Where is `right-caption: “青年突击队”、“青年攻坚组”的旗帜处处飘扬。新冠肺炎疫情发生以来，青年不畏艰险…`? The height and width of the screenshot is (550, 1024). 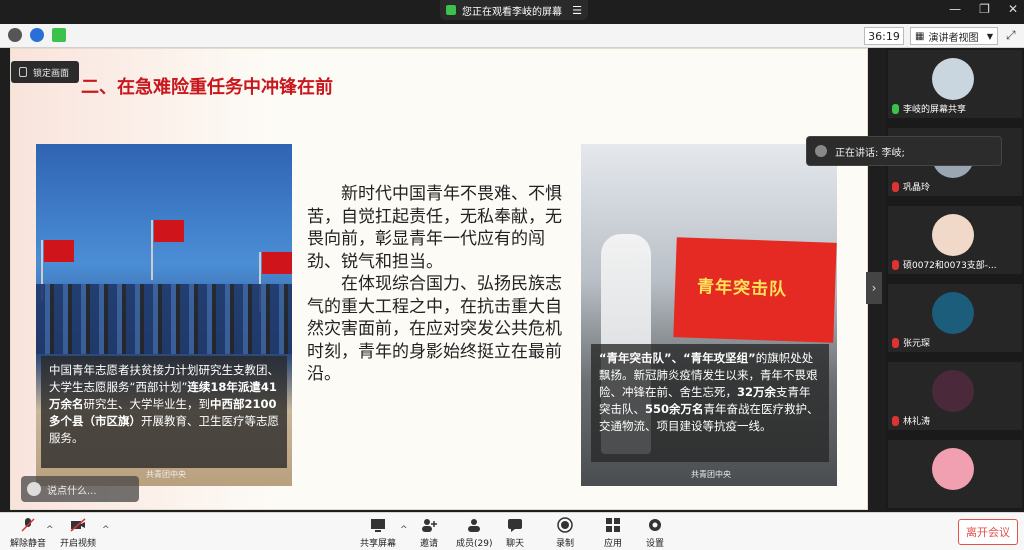
right-caption: “青年突击队”、“青年攻坚组”的旗帜处处飘扬。新冠肺炎疫情发生以来，青年不畏艰险… is located at coordinates (710, 403).